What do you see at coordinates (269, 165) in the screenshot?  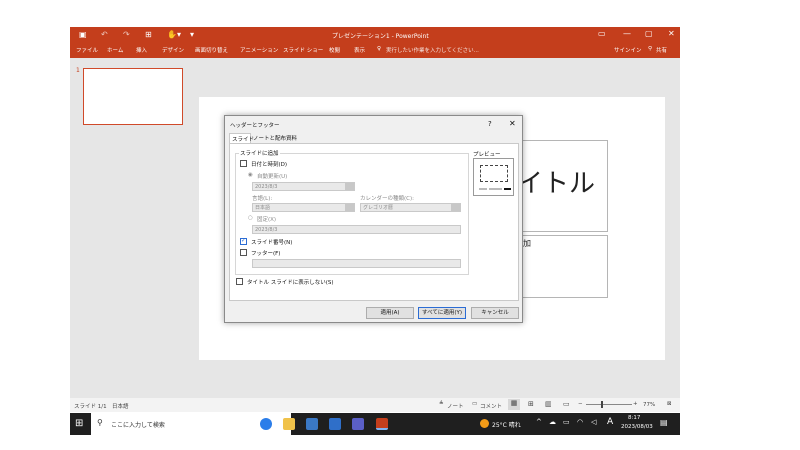 I see `date-time-label: 日付と時刻(D)` at bounding box center [269, 165].